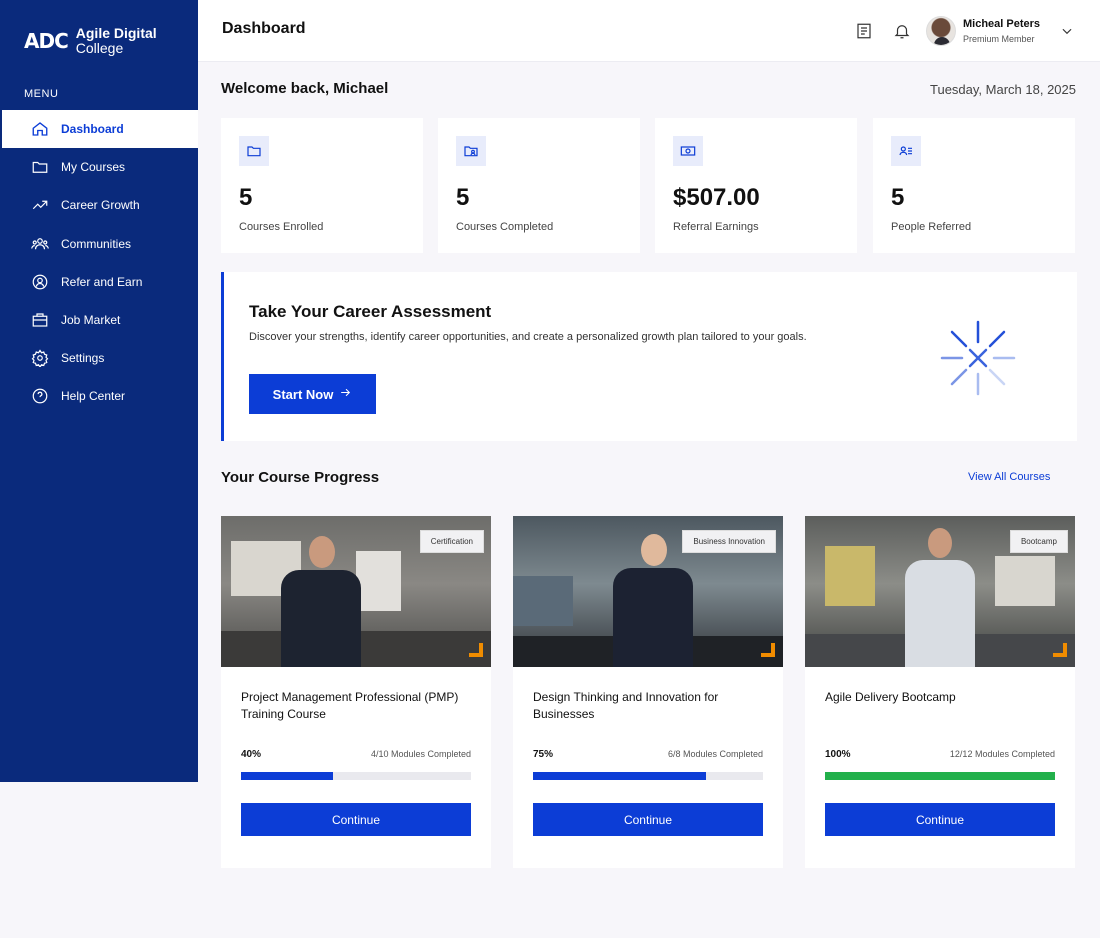  What do you see at coordinates (93, 167) in the screenshot?
I see `sidebar-item-label: My Courses` at bounding box center [93, 167].